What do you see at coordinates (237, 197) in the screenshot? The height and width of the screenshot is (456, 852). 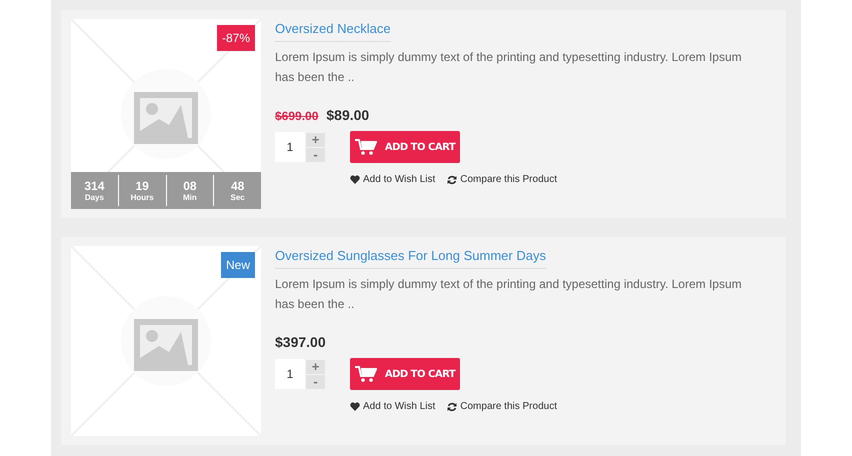 I see `countdown-unit: Sec` at bounding box center [237, 197].